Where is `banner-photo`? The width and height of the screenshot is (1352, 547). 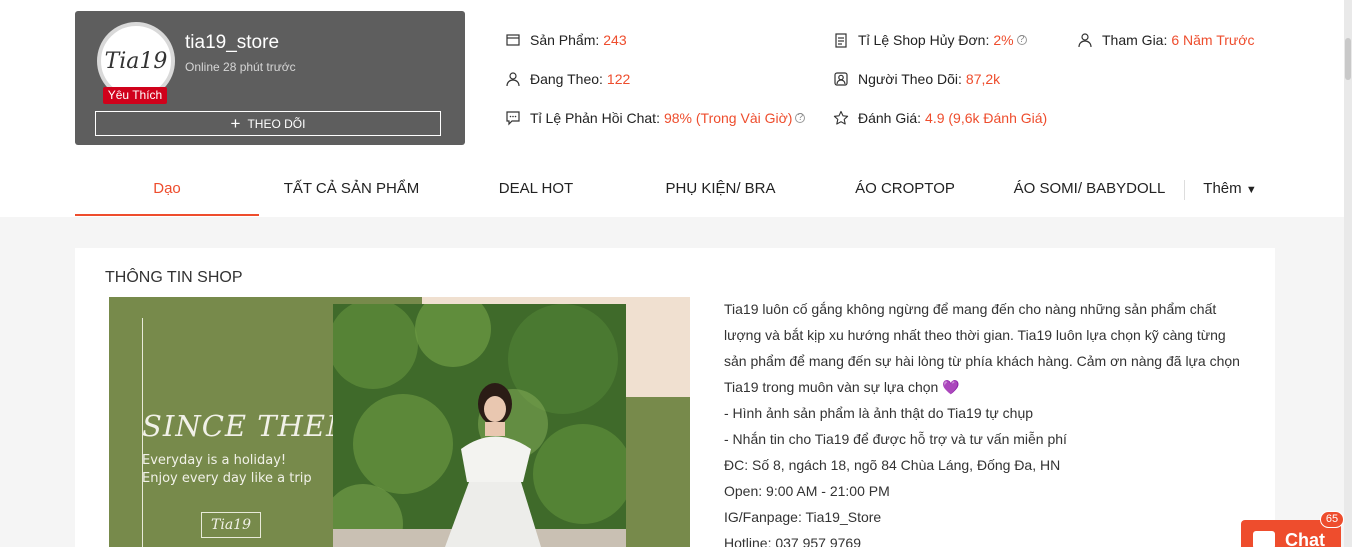 banner-photo is located at coordinates (479, 425).